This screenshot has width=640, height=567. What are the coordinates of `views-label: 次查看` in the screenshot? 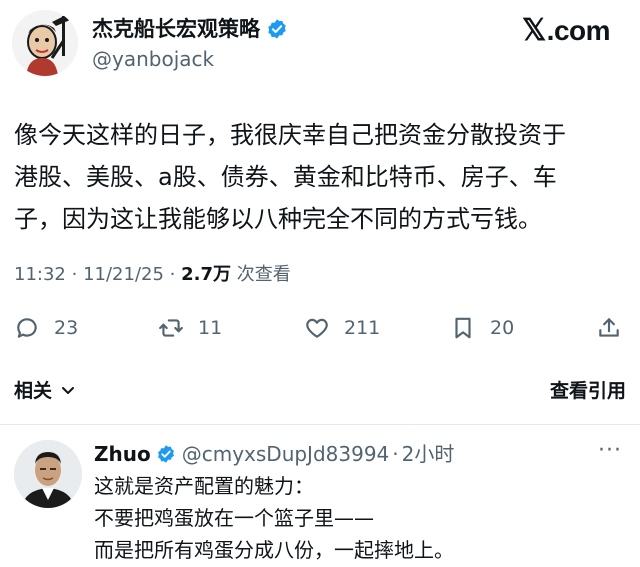 It's located at (263, 274).